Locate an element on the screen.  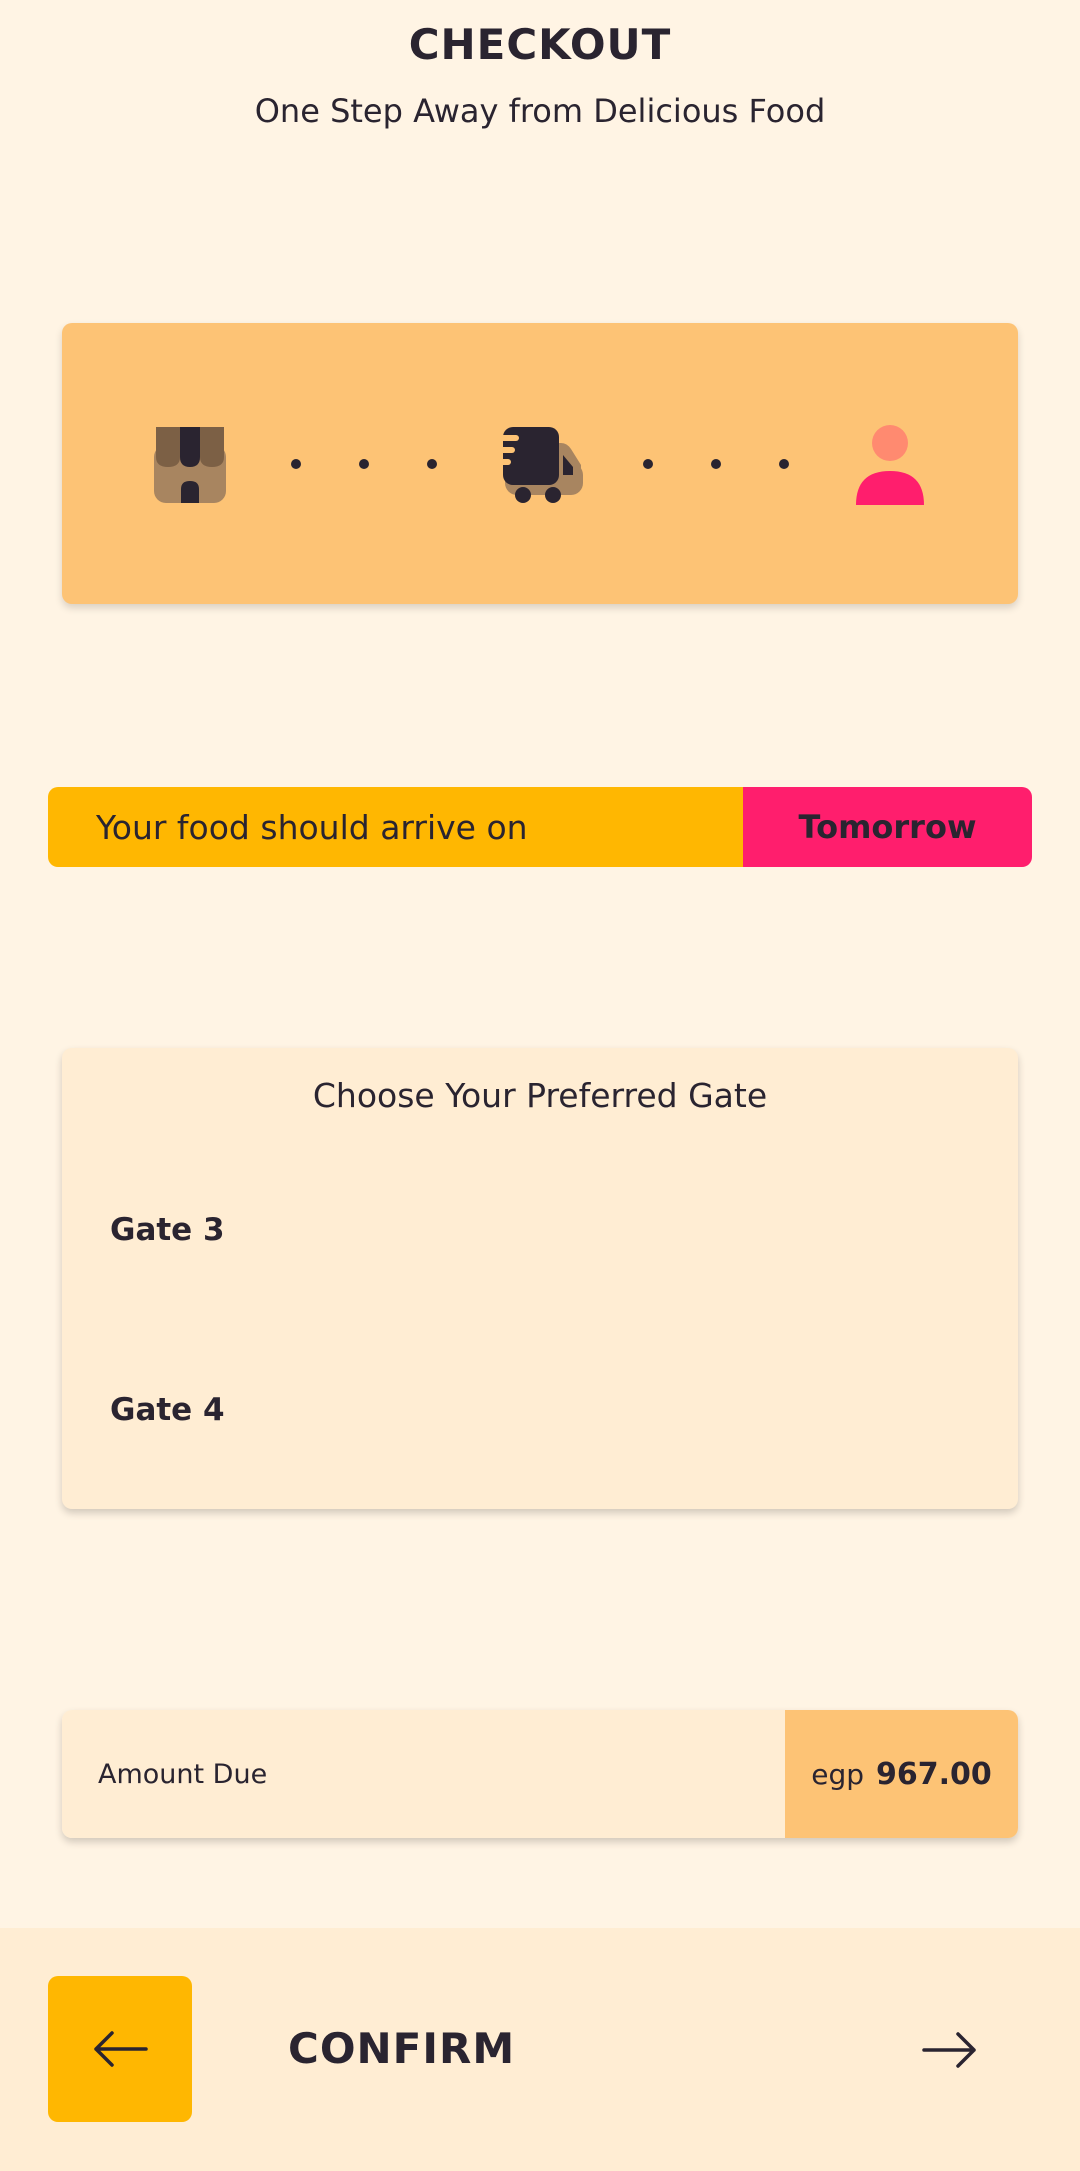
back-button is located at coordinates (120, 2049).